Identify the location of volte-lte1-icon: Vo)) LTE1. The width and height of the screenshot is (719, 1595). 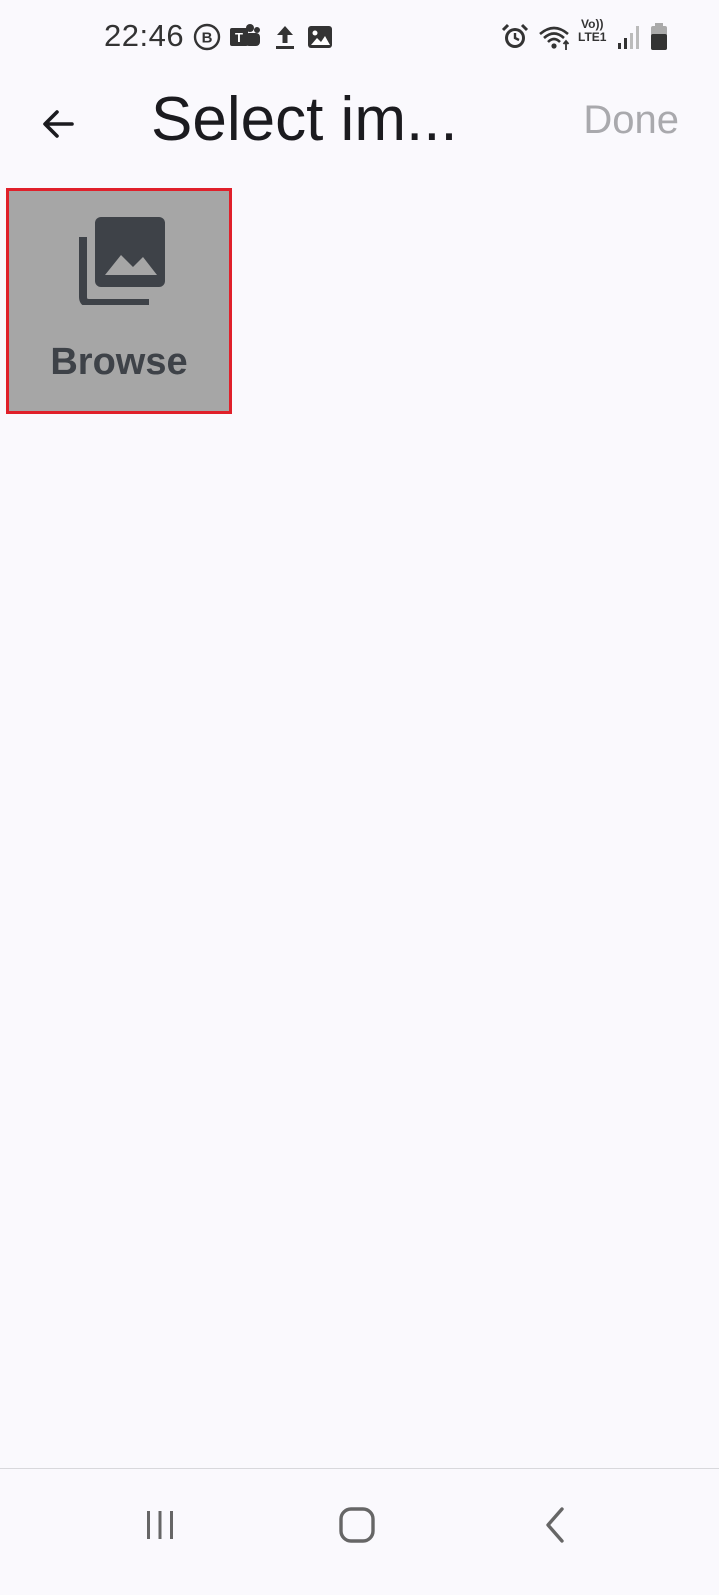
(595, 36).